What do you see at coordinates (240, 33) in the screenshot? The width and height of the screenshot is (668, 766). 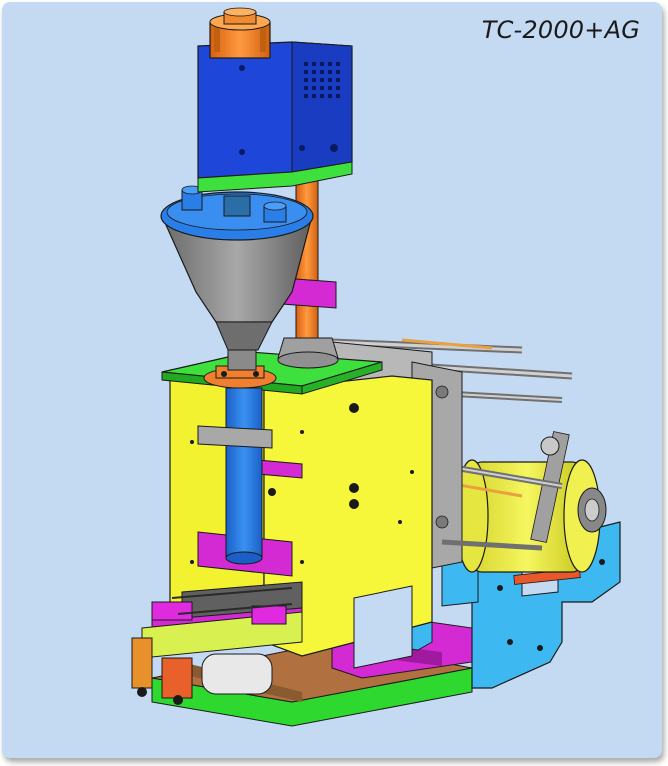 I see `motor-cap` at bounding box center [240, 33].